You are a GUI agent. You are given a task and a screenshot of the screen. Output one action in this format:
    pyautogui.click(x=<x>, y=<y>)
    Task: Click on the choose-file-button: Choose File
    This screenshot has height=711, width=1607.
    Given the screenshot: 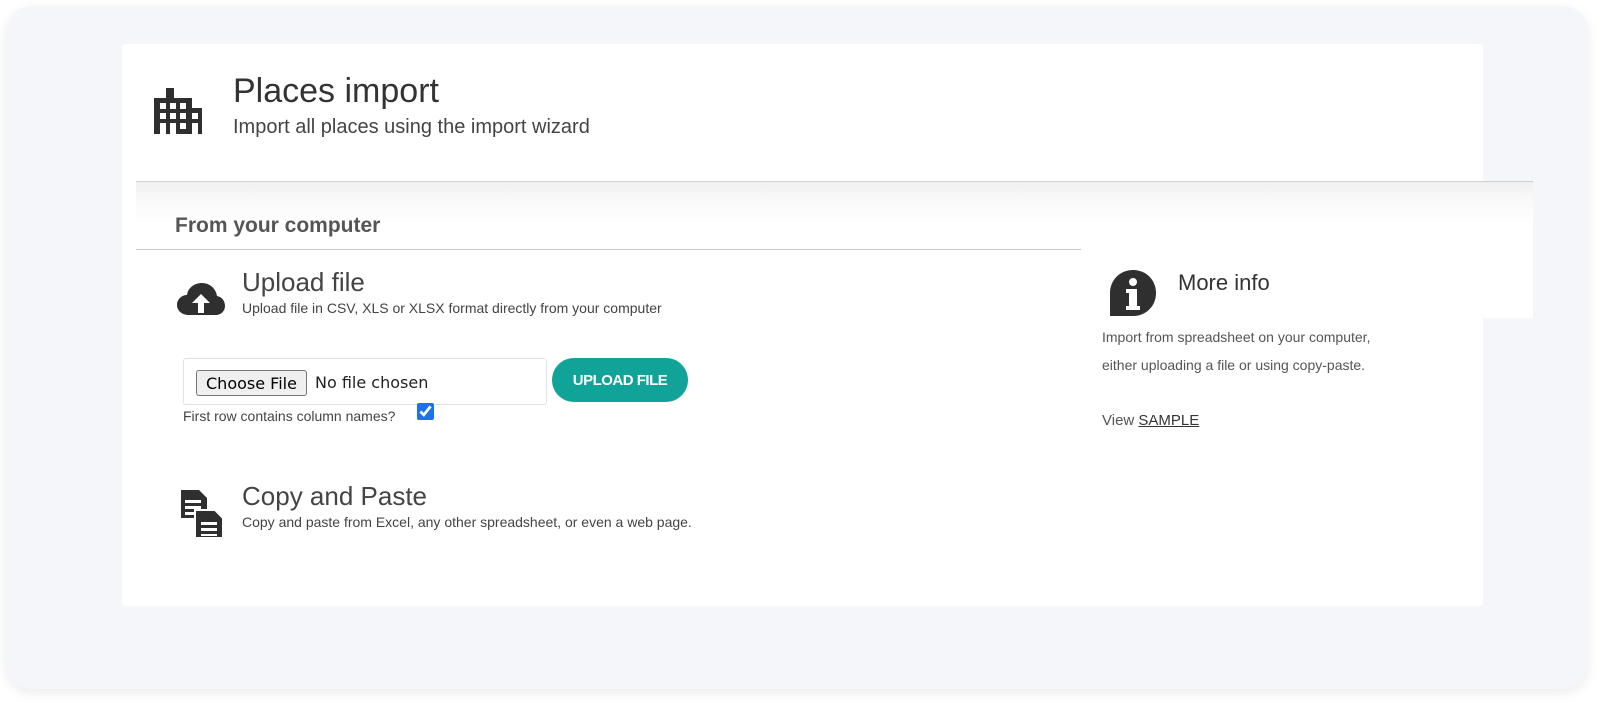 What is the action you would take?
    pyautogui.click(x=251, y=383)
    